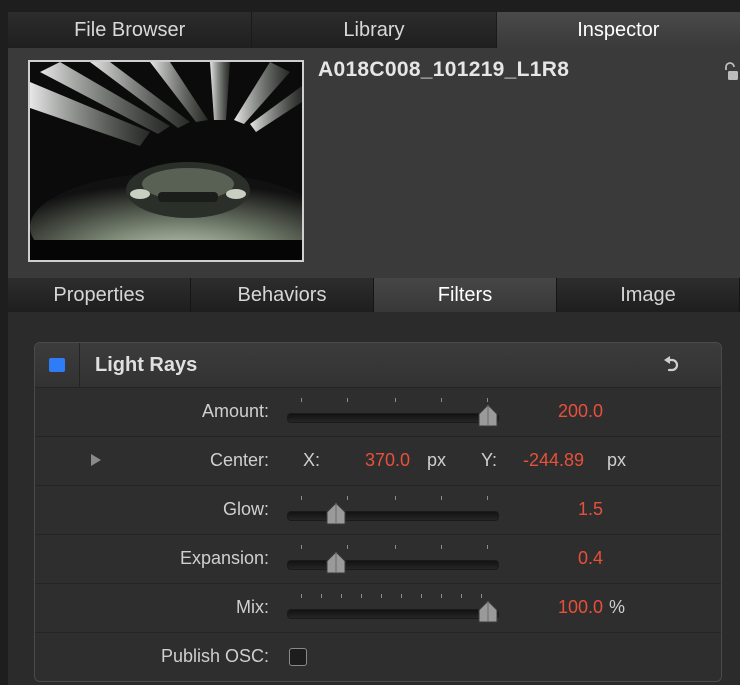  Describe the element at coordinates (444, 69) in the screenshot. I see `clip-name: A018C008_101219_L1R8` at that location.